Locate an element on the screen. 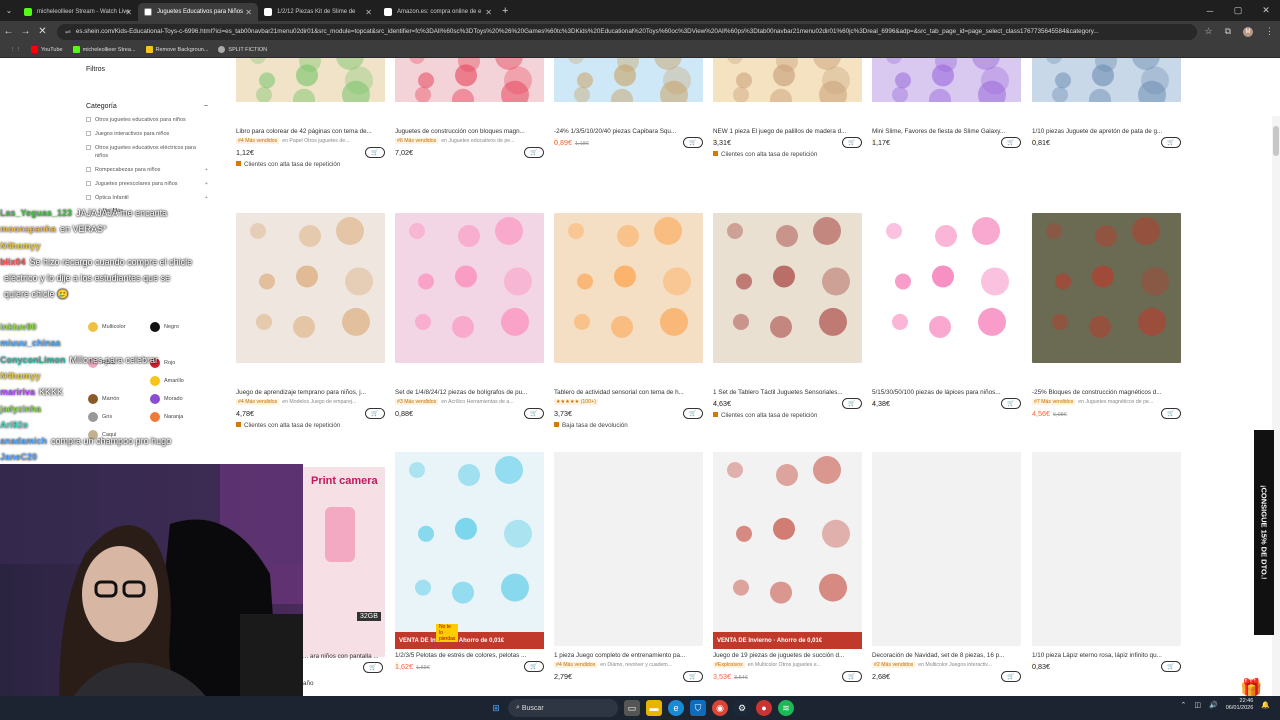  windows-start-icon: ⊞ is located at coordinates (496, 708).